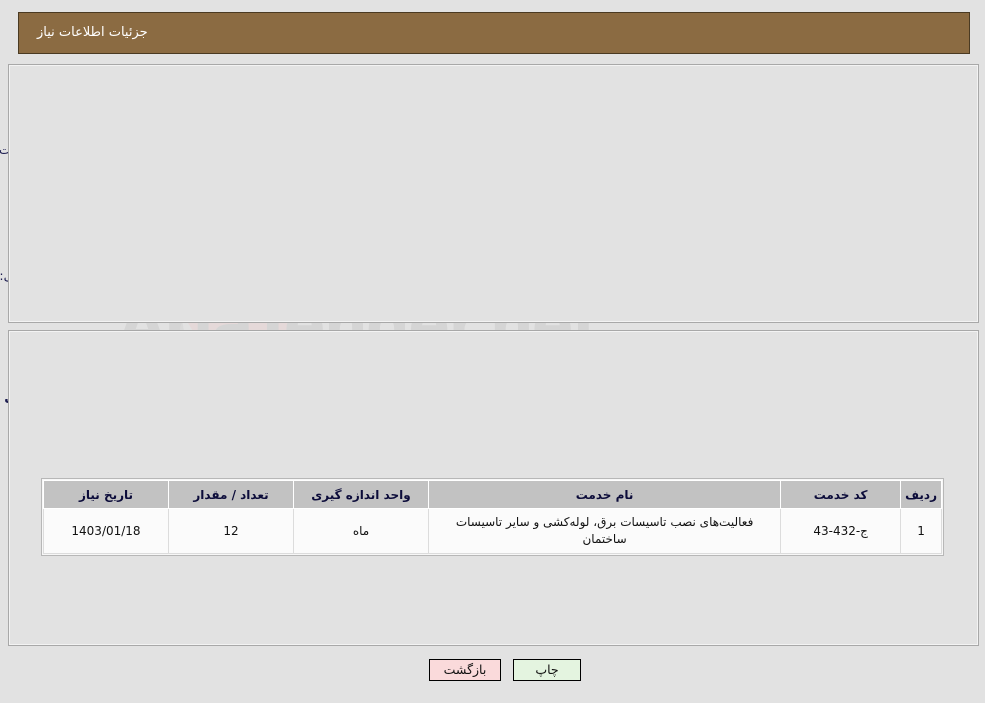 The image size is (985, 703). Describe the element at coordinates (92, 32) in the screenshot. I see `page-title: جزئیات اطلاعات نیاز` at that location.